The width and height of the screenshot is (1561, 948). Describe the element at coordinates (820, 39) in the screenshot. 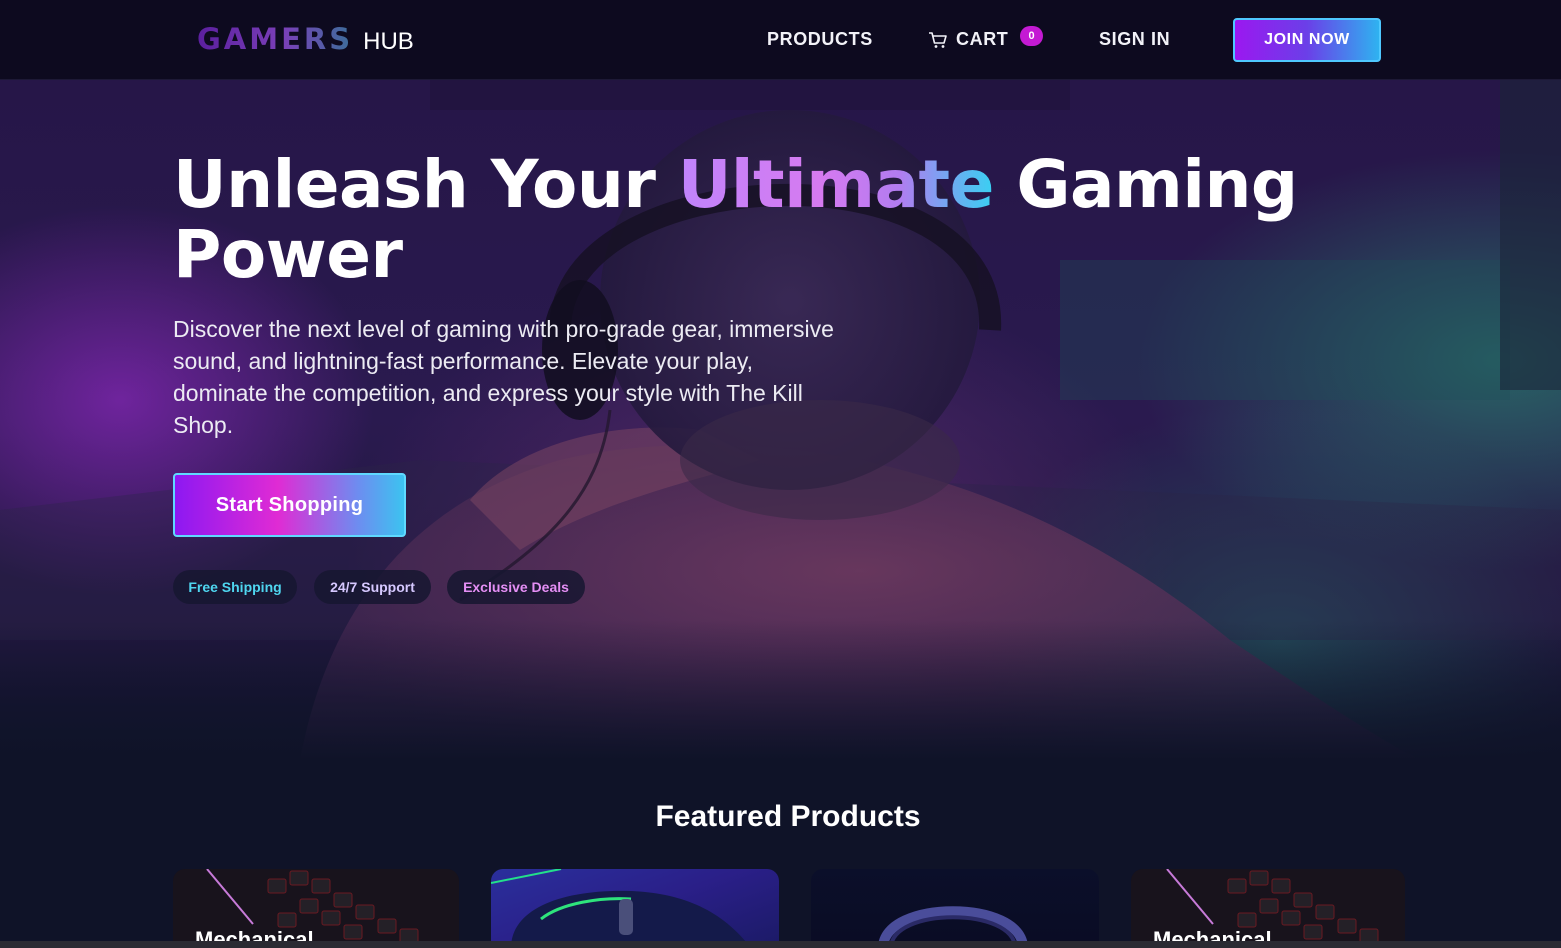

I see `nav-products-link: PRODUCTS` at that location.